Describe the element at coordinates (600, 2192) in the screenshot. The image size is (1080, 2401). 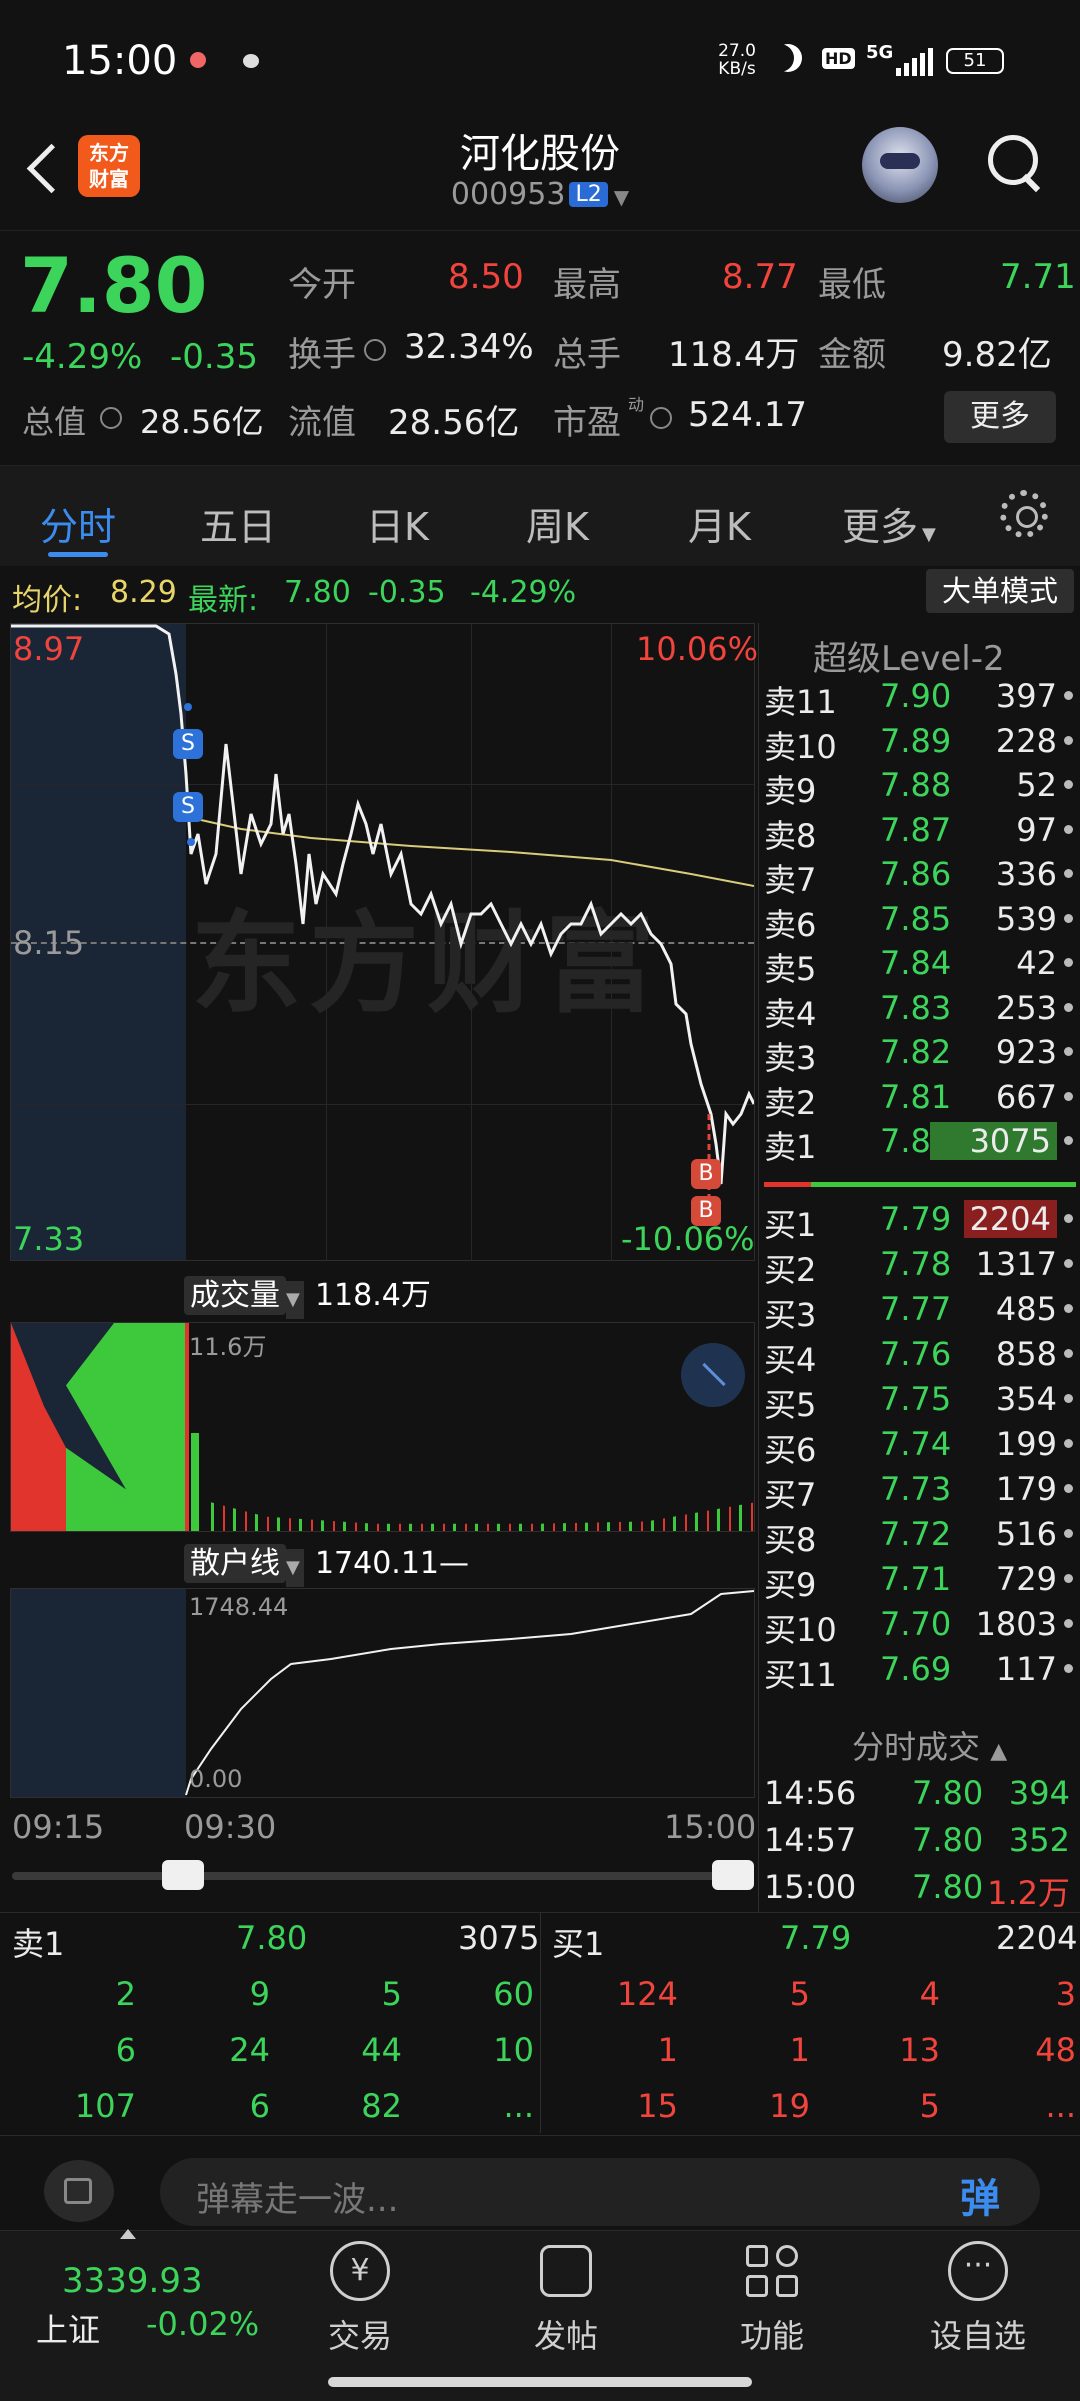
I see `danmaku-input: 弹幕走一波... 弹` at that location.